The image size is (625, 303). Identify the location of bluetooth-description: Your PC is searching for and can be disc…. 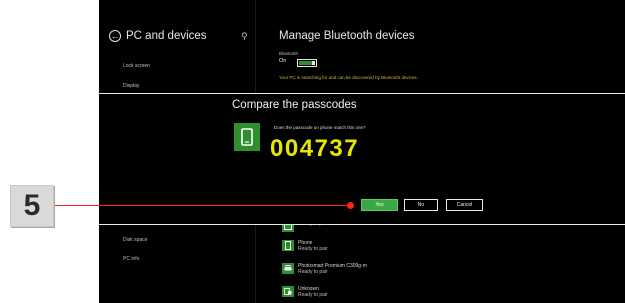
(348, 77).